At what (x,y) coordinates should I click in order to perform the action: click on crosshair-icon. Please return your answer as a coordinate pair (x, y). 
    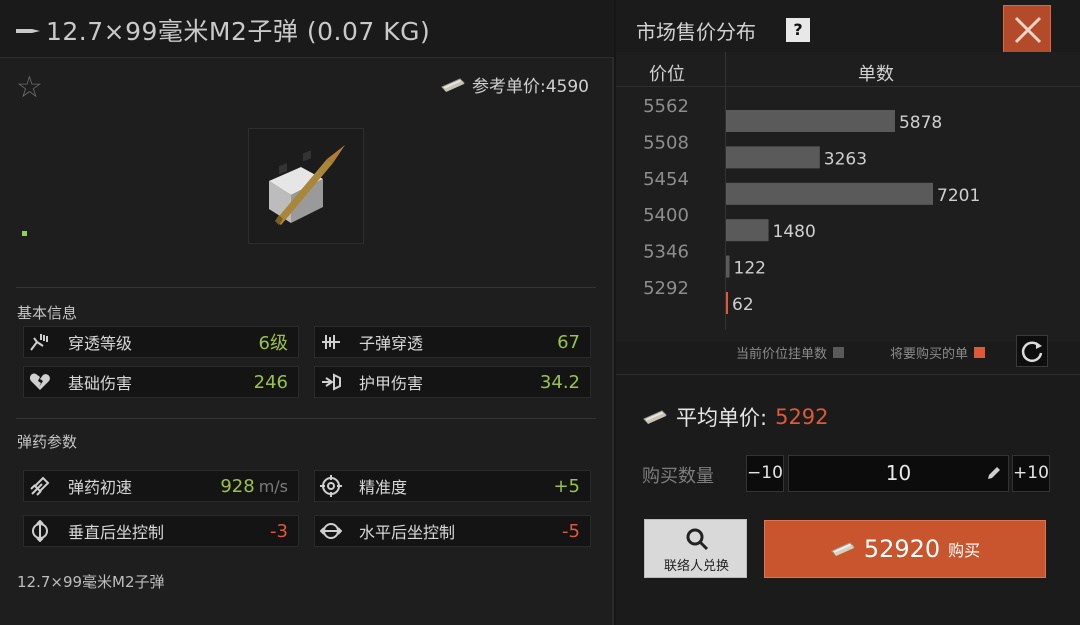
    Looking at the image, I should click on (331, 486).